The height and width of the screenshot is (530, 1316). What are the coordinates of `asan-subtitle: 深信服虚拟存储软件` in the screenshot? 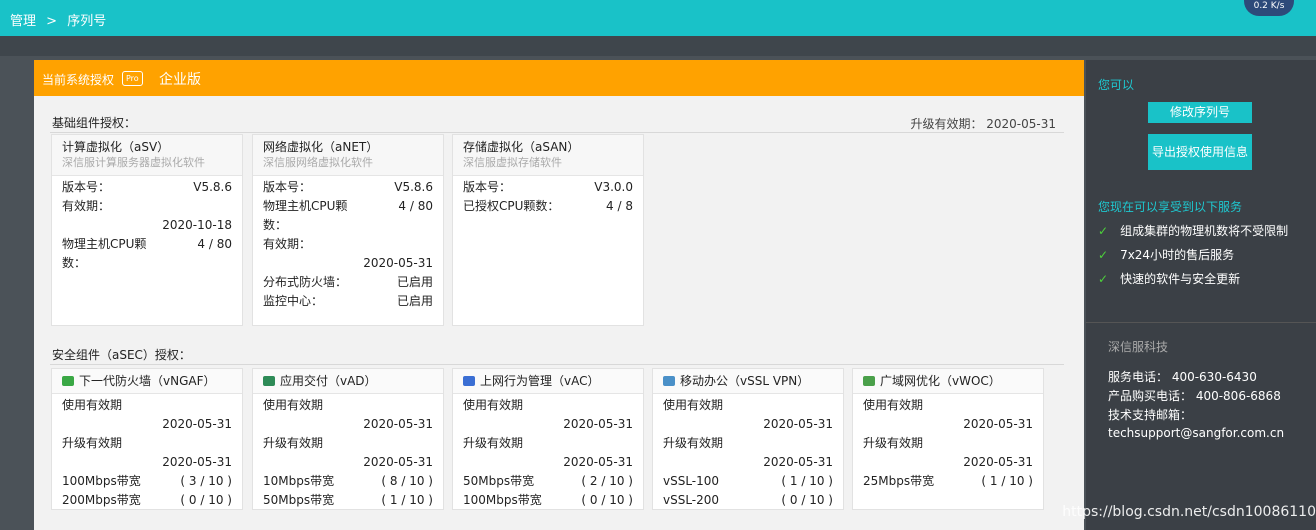 It's located at (512, 162).